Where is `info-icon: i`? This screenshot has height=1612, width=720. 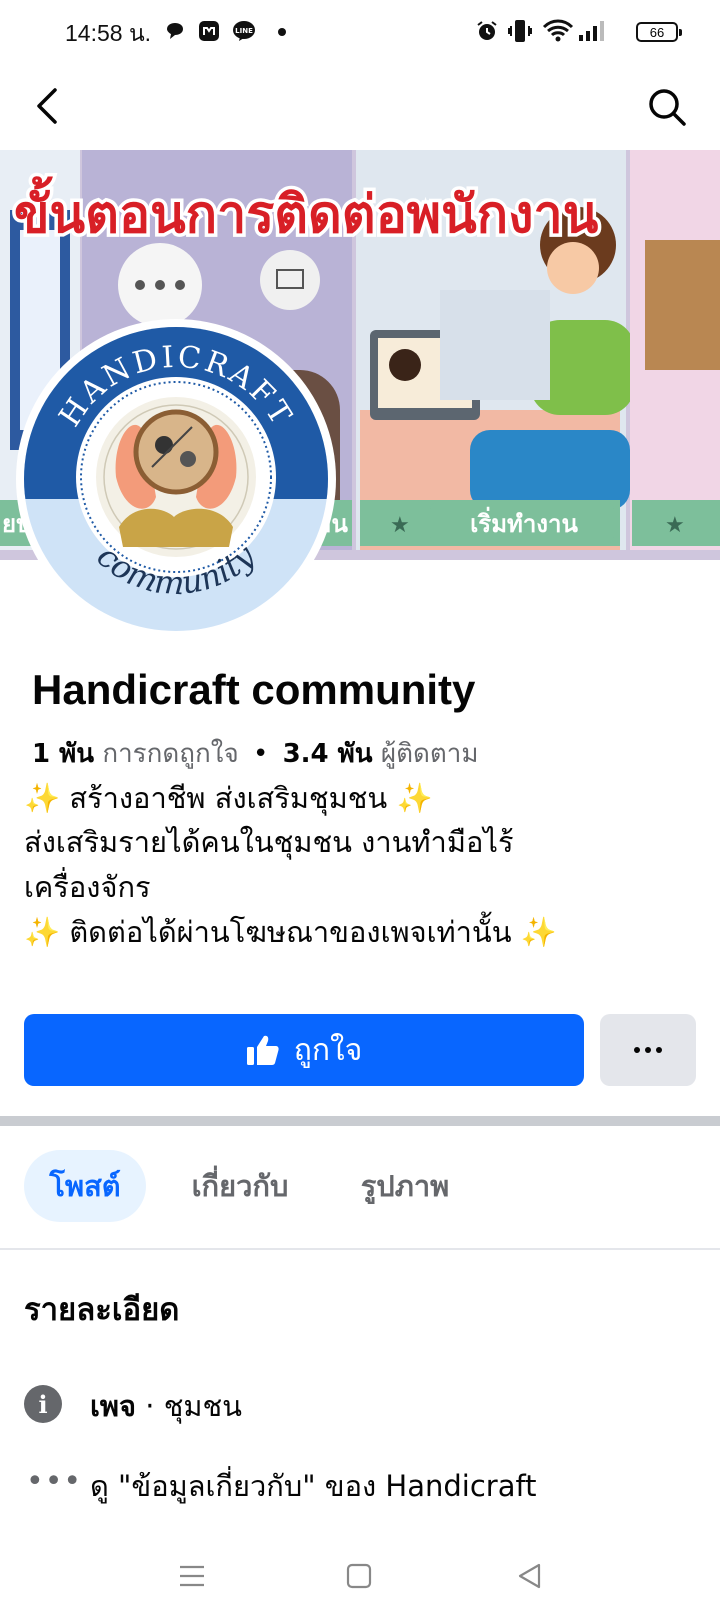
info-icon: i is located at coordinates (43, 1404).